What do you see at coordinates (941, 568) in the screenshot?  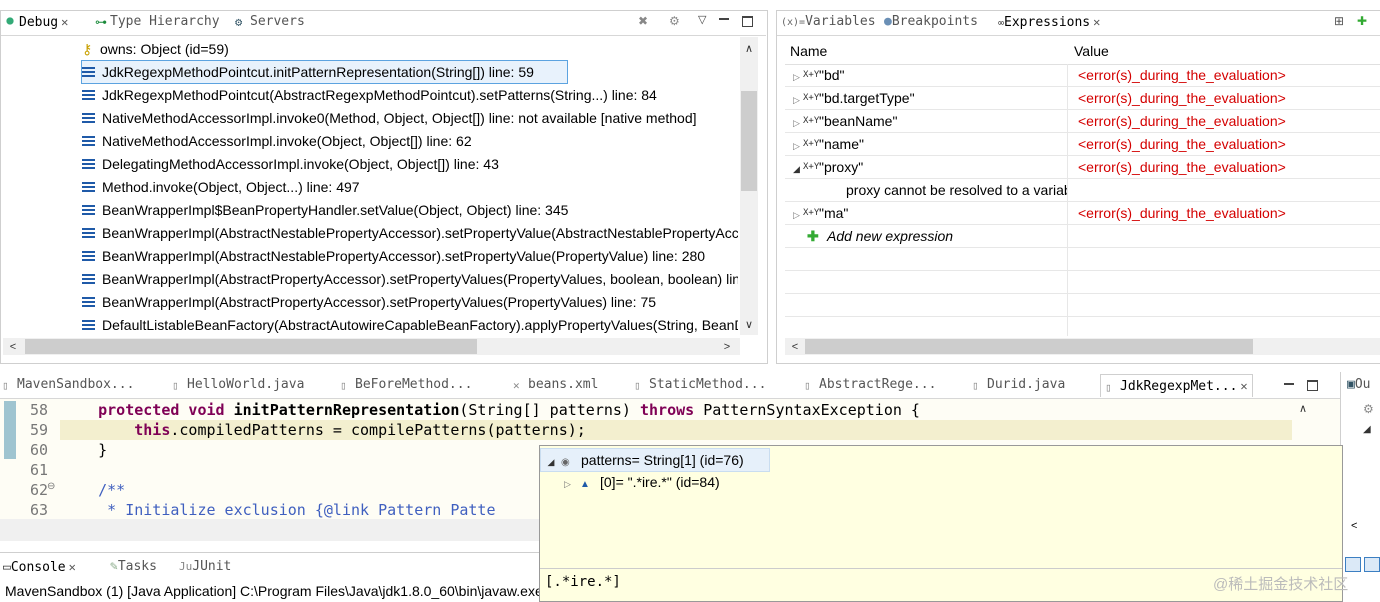 I see `popup-divider` at bounding box center [941, 568].